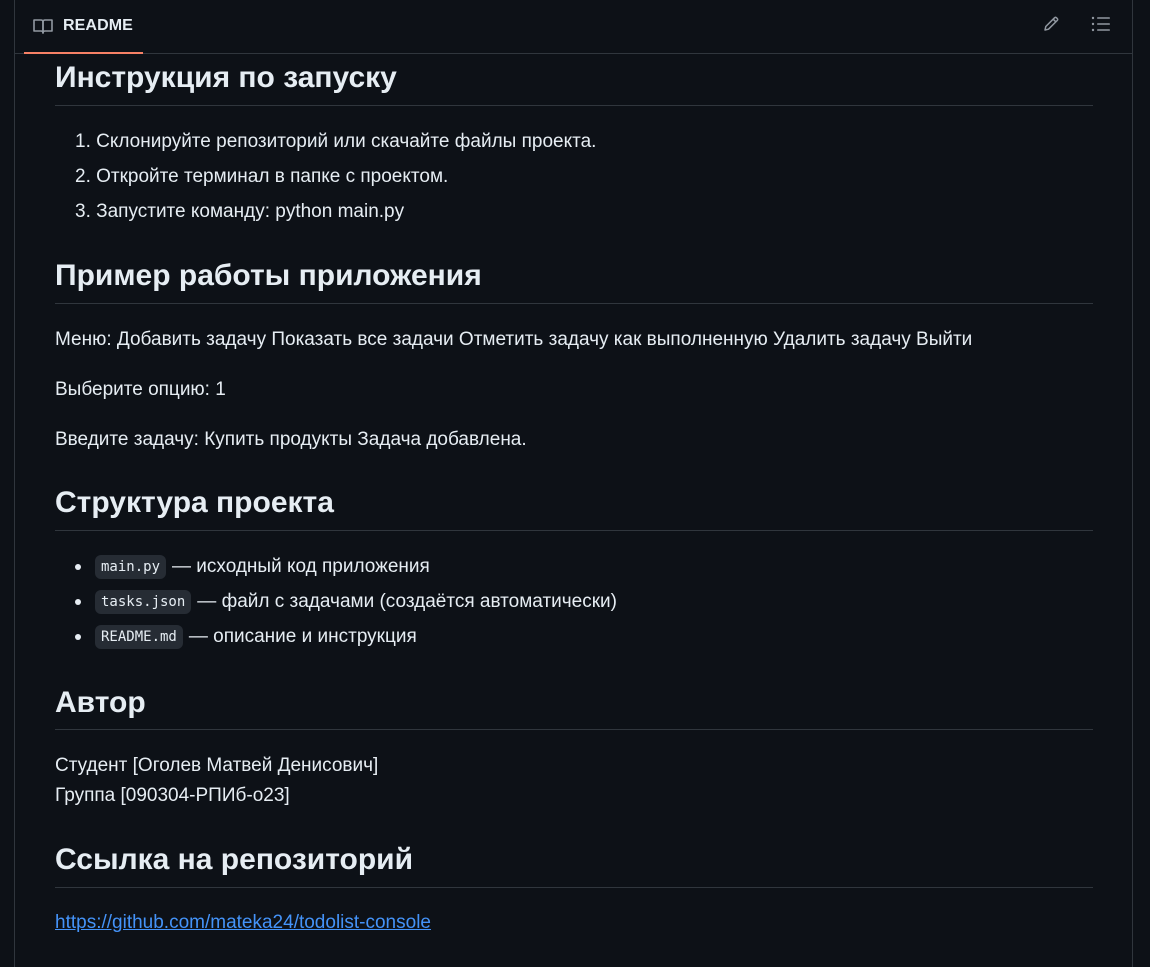  What do you see at coordinates (573, 27) in the screenshot?
I see `readme-header: README` at bounding box center [573, 27].